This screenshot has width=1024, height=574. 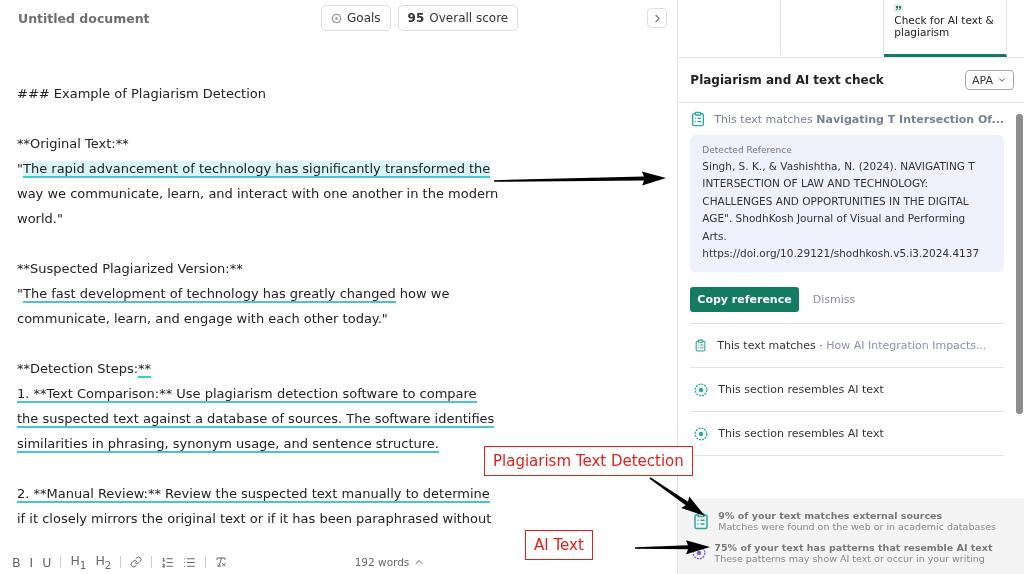 What do you see at coordinates (253, 495) in the screenshot?
I see `document-line: 2. **Manual Review:** Review the suspected text manually to determine` at bounding box center [253, 495].